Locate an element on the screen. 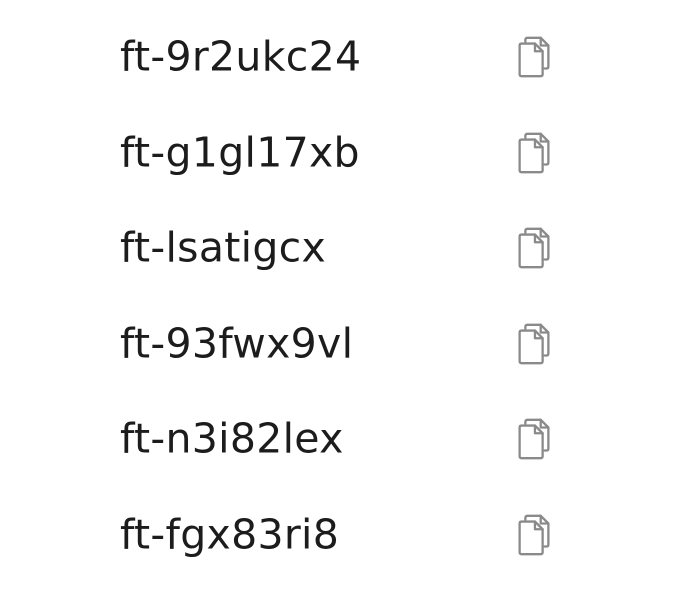 The width and height of the screenshot is (694, 598). item-id-text: ft-n3i82lex is located at coordinates (232, 438).